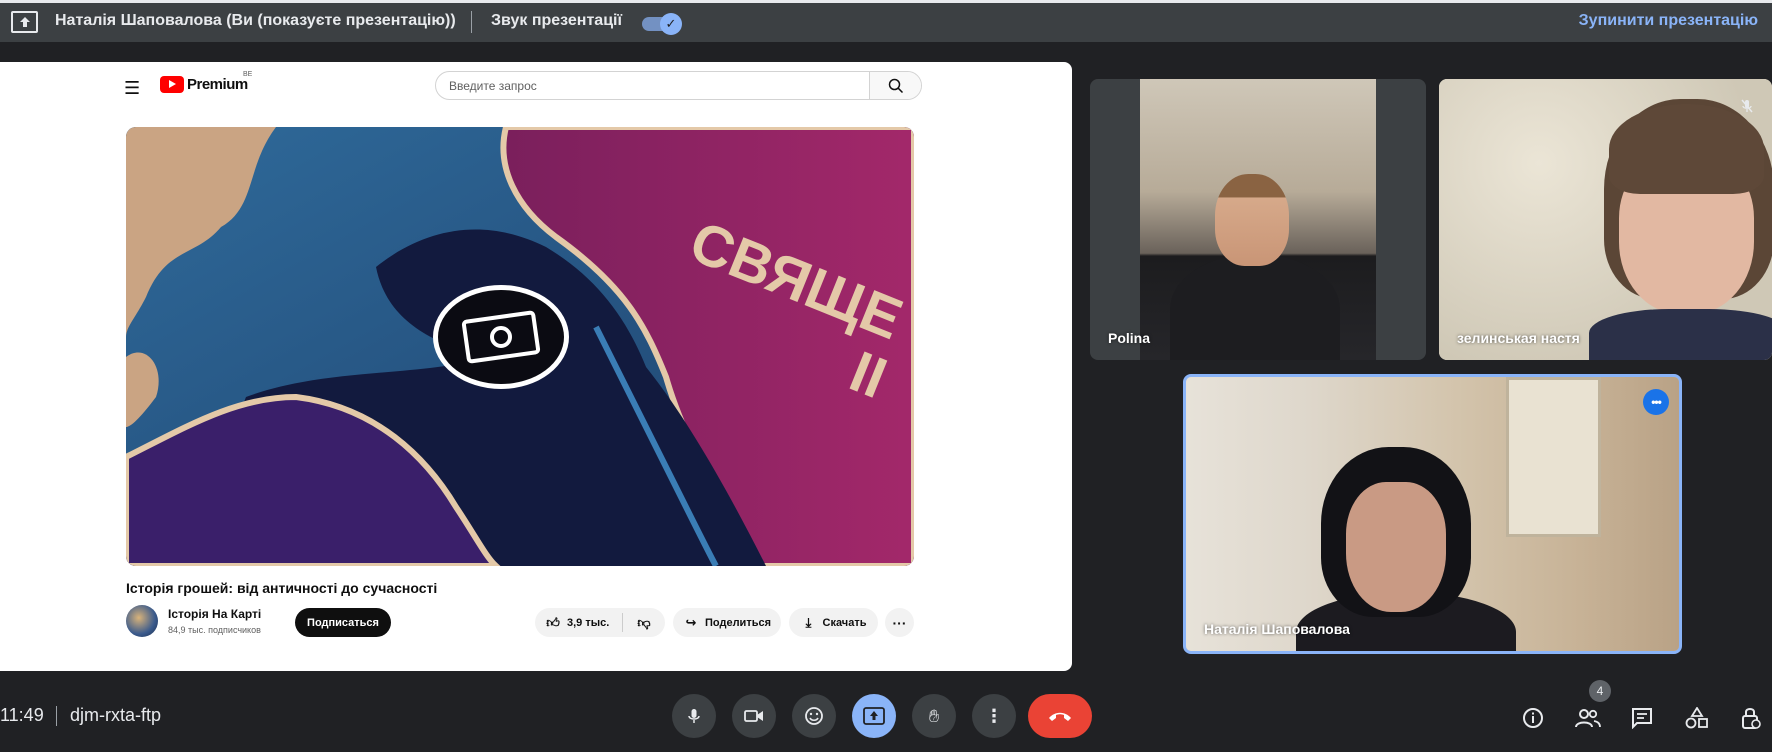 The height and width of the screenshot is (752, 1772). What do you see at coordinates (738, 622) in the screenshot?
I see `share-label: Поделиться` at bounding box center [738, 622].